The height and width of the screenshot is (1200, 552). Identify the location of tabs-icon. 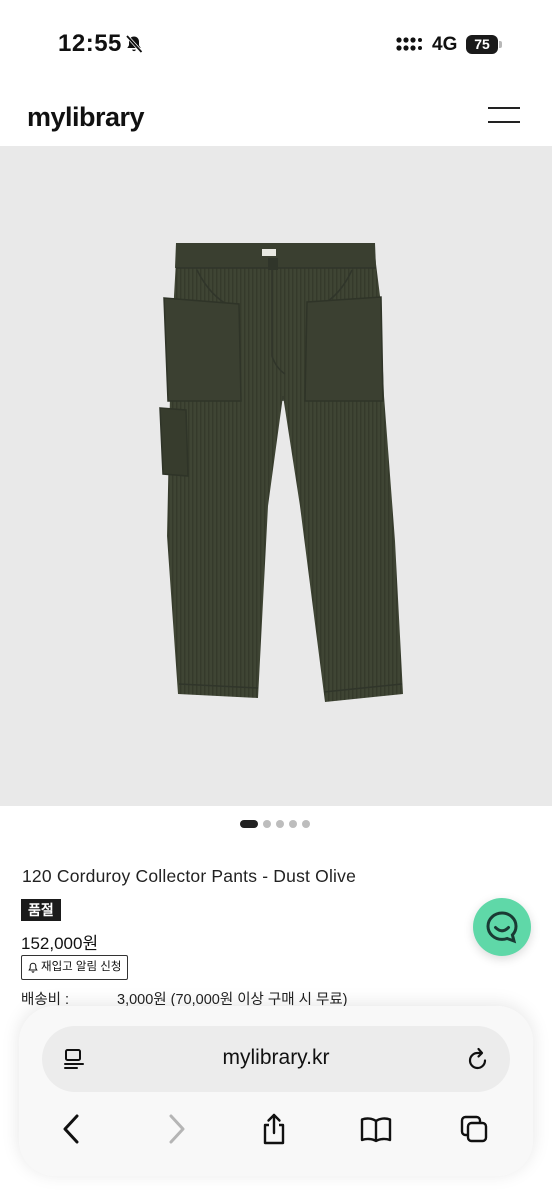
(474, 1129).